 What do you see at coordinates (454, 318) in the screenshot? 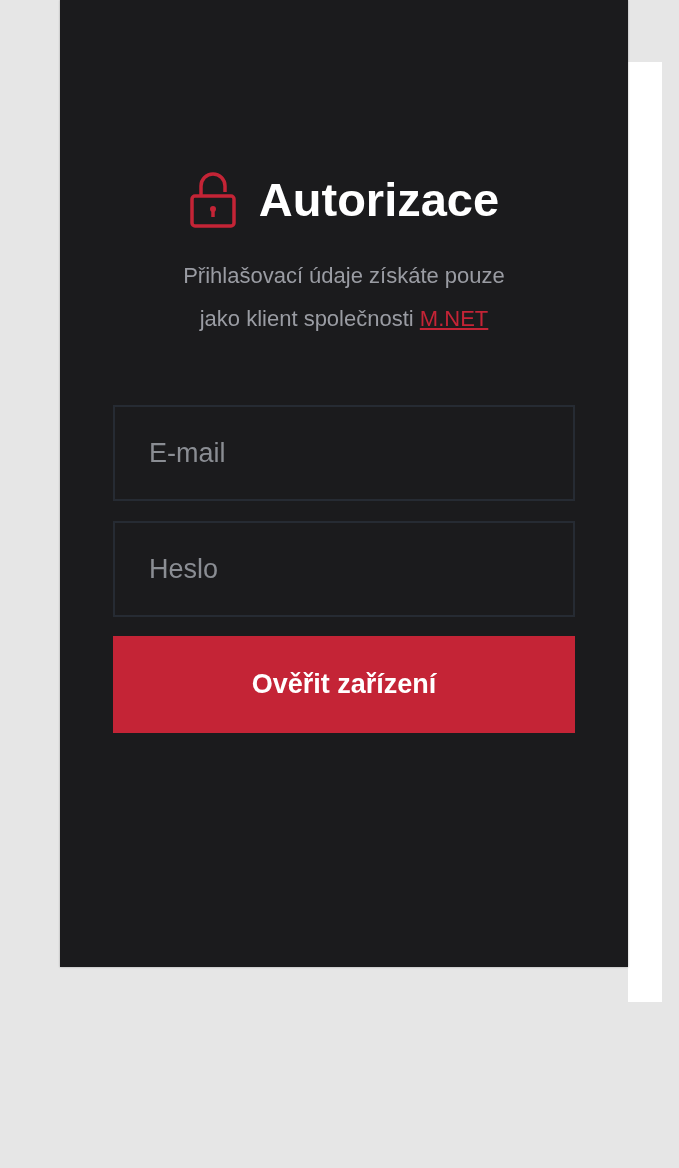
I see `company-link: M.NET` at bounding box center [454, 318].